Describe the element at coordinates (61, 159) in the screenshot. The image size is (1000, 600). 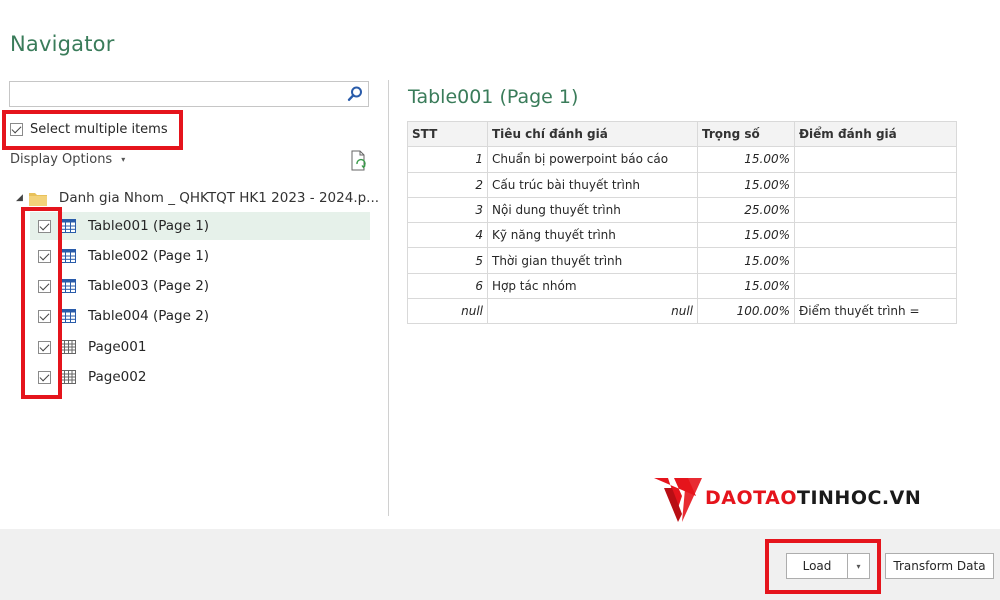
I see `display-options-label: Display Options` at that location.